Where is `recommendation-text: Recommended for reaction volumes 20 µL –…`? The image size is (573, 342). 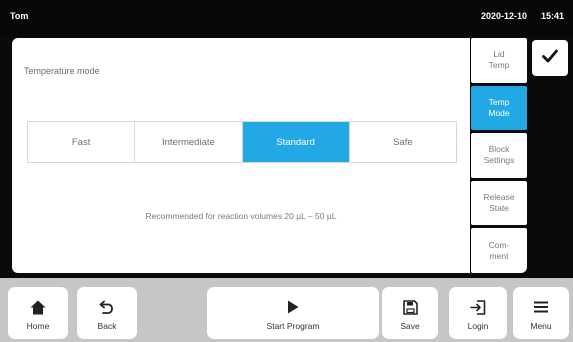 recommendation-text: Recommended for reaction volumes 20 µL –… is located at coordinates (241, 216).